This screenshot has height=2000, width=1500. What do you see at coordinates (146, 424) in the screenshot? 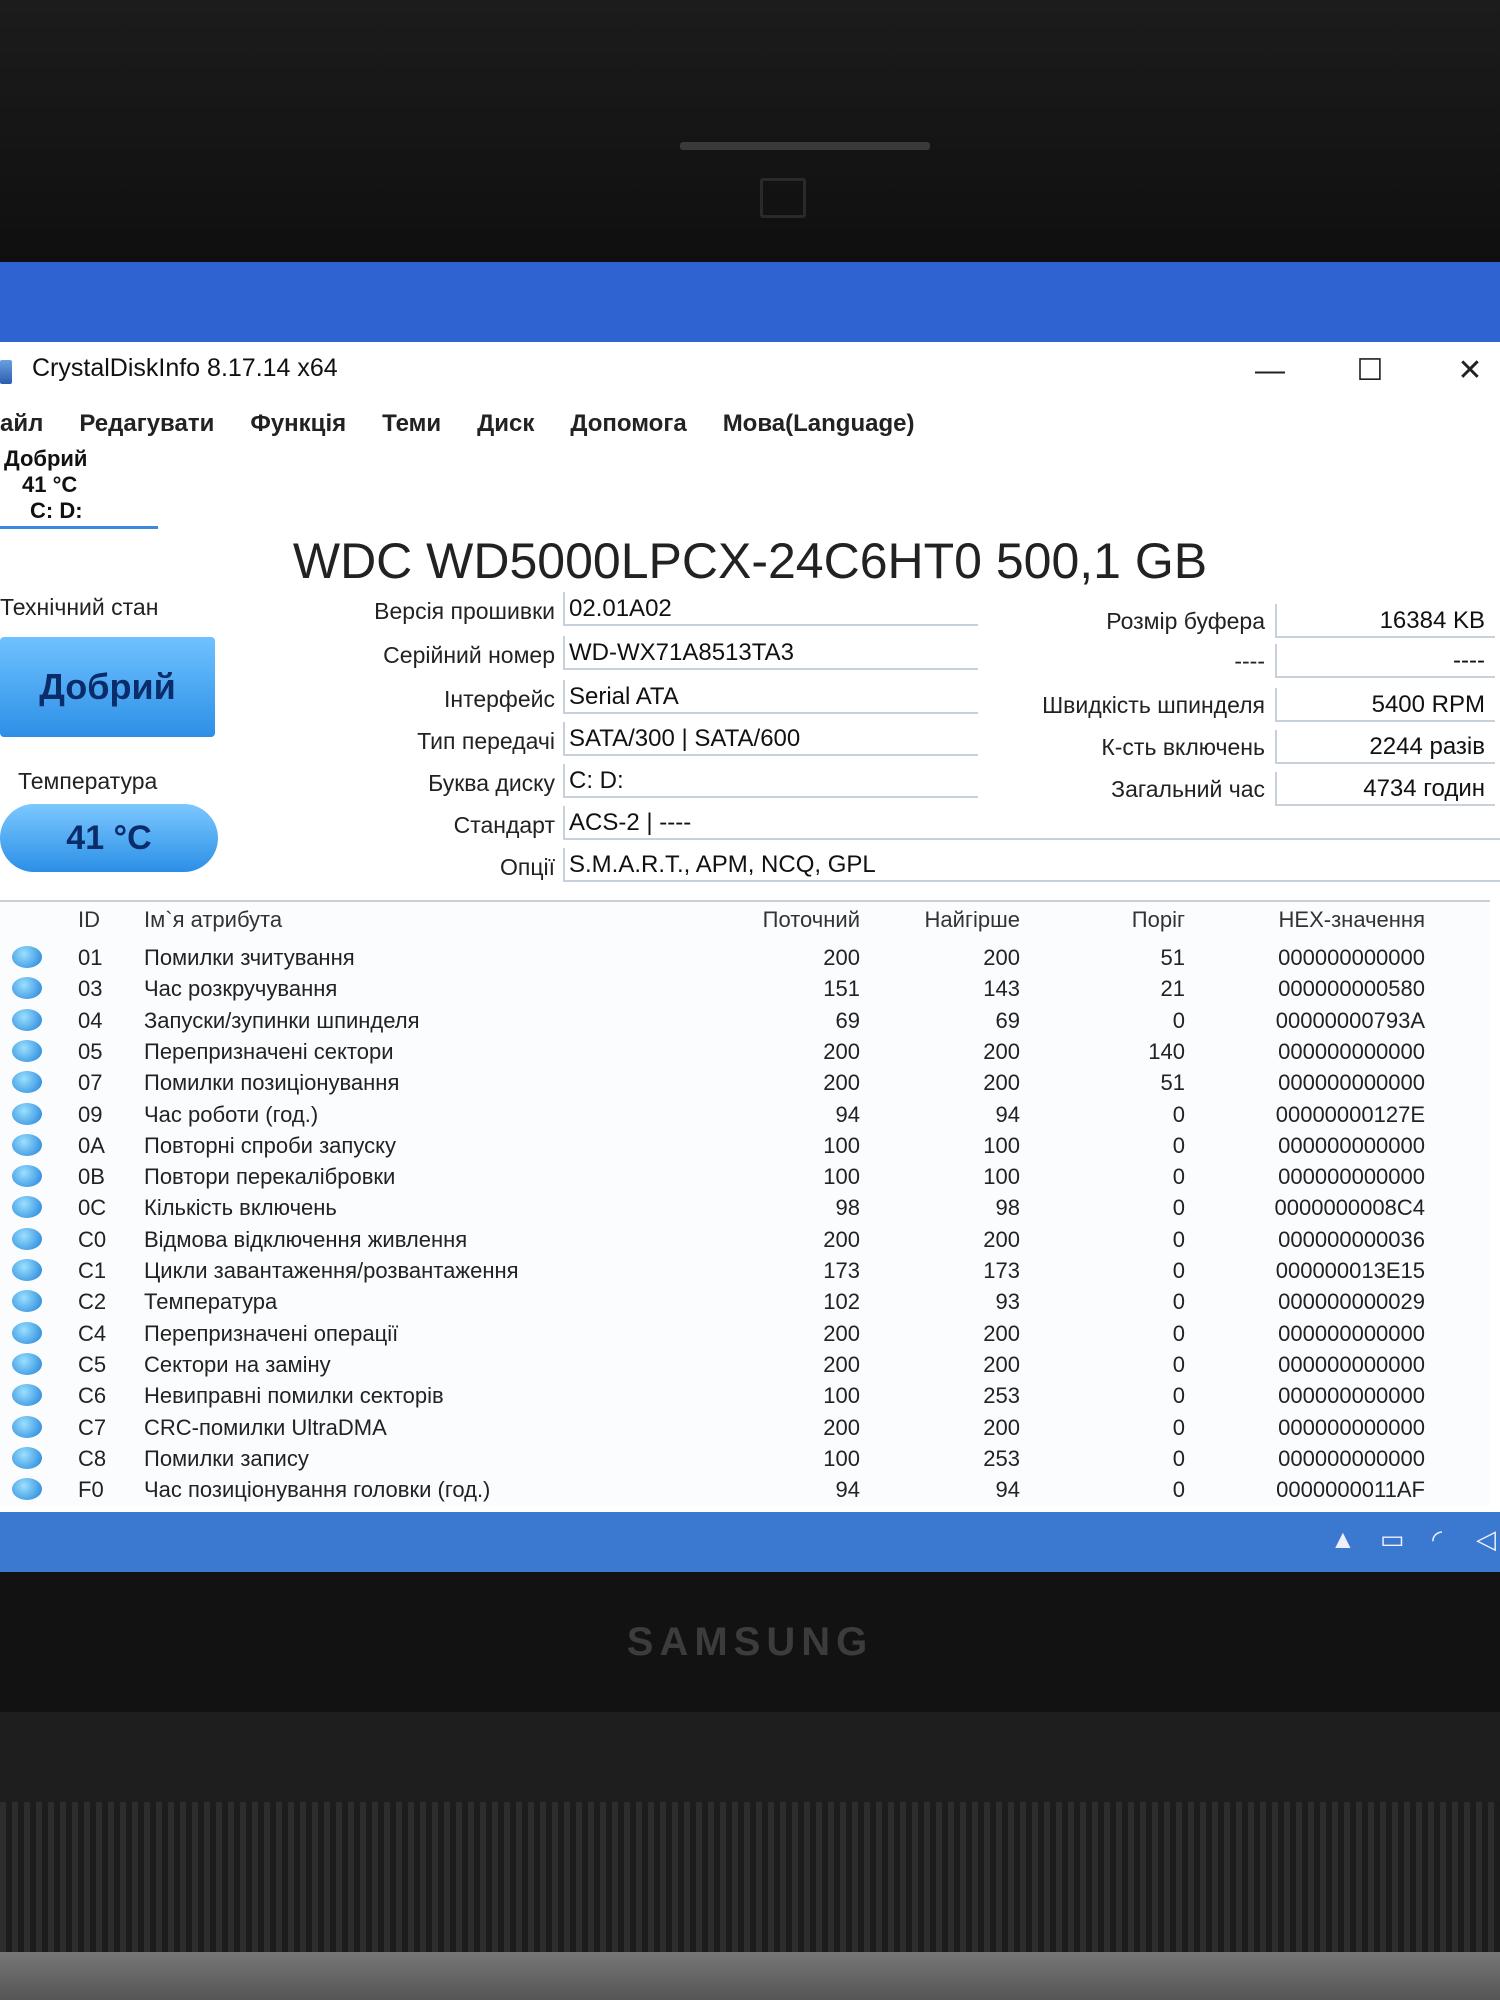
I see `menu-edit: Редагувати` at bounding box center [146, 424].